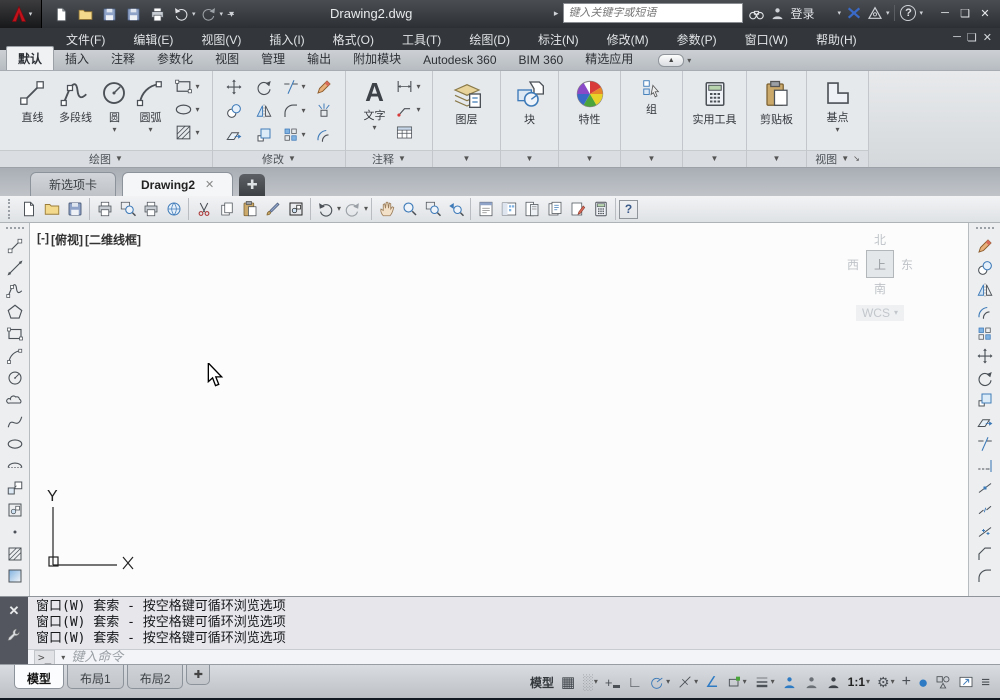  Describe the element at coordinates (880, 239) in the screenshot. I see `viewcube-north: 北` at that location.